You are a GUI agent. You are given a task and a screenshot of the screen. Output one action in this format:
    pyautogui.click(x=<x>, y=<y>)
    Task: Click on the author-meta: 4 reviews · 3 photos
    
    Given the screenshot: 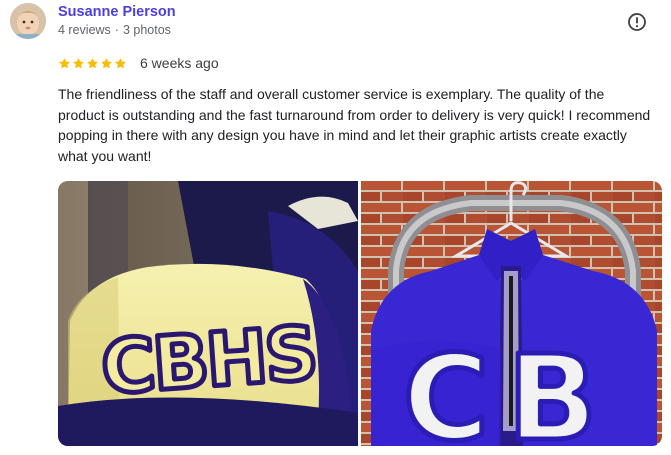 What is the action you would take?
    pyautogui.click(x=114, y=30)
    